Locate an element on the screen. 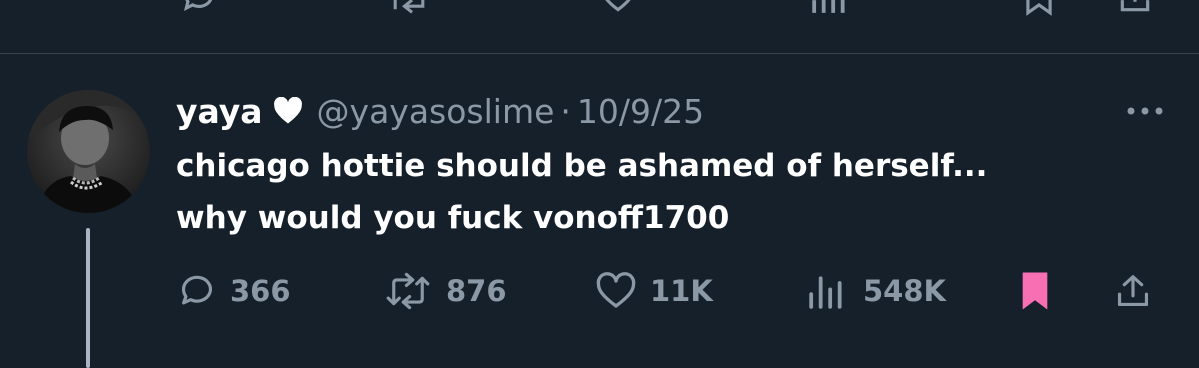 The width and height of the screenshot is (1199, 368). display-name: yaya is located at coordinates (219, 111).